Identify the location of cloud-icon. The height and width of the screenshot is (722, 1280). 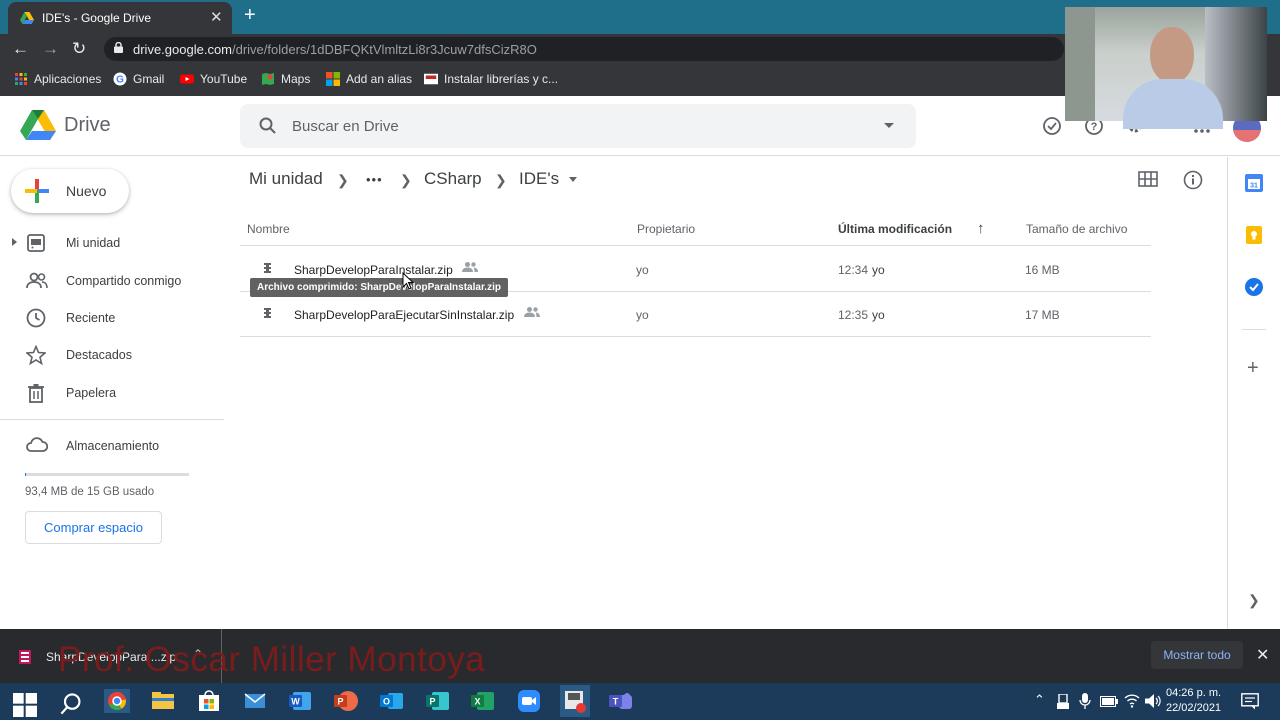
(37, 444).